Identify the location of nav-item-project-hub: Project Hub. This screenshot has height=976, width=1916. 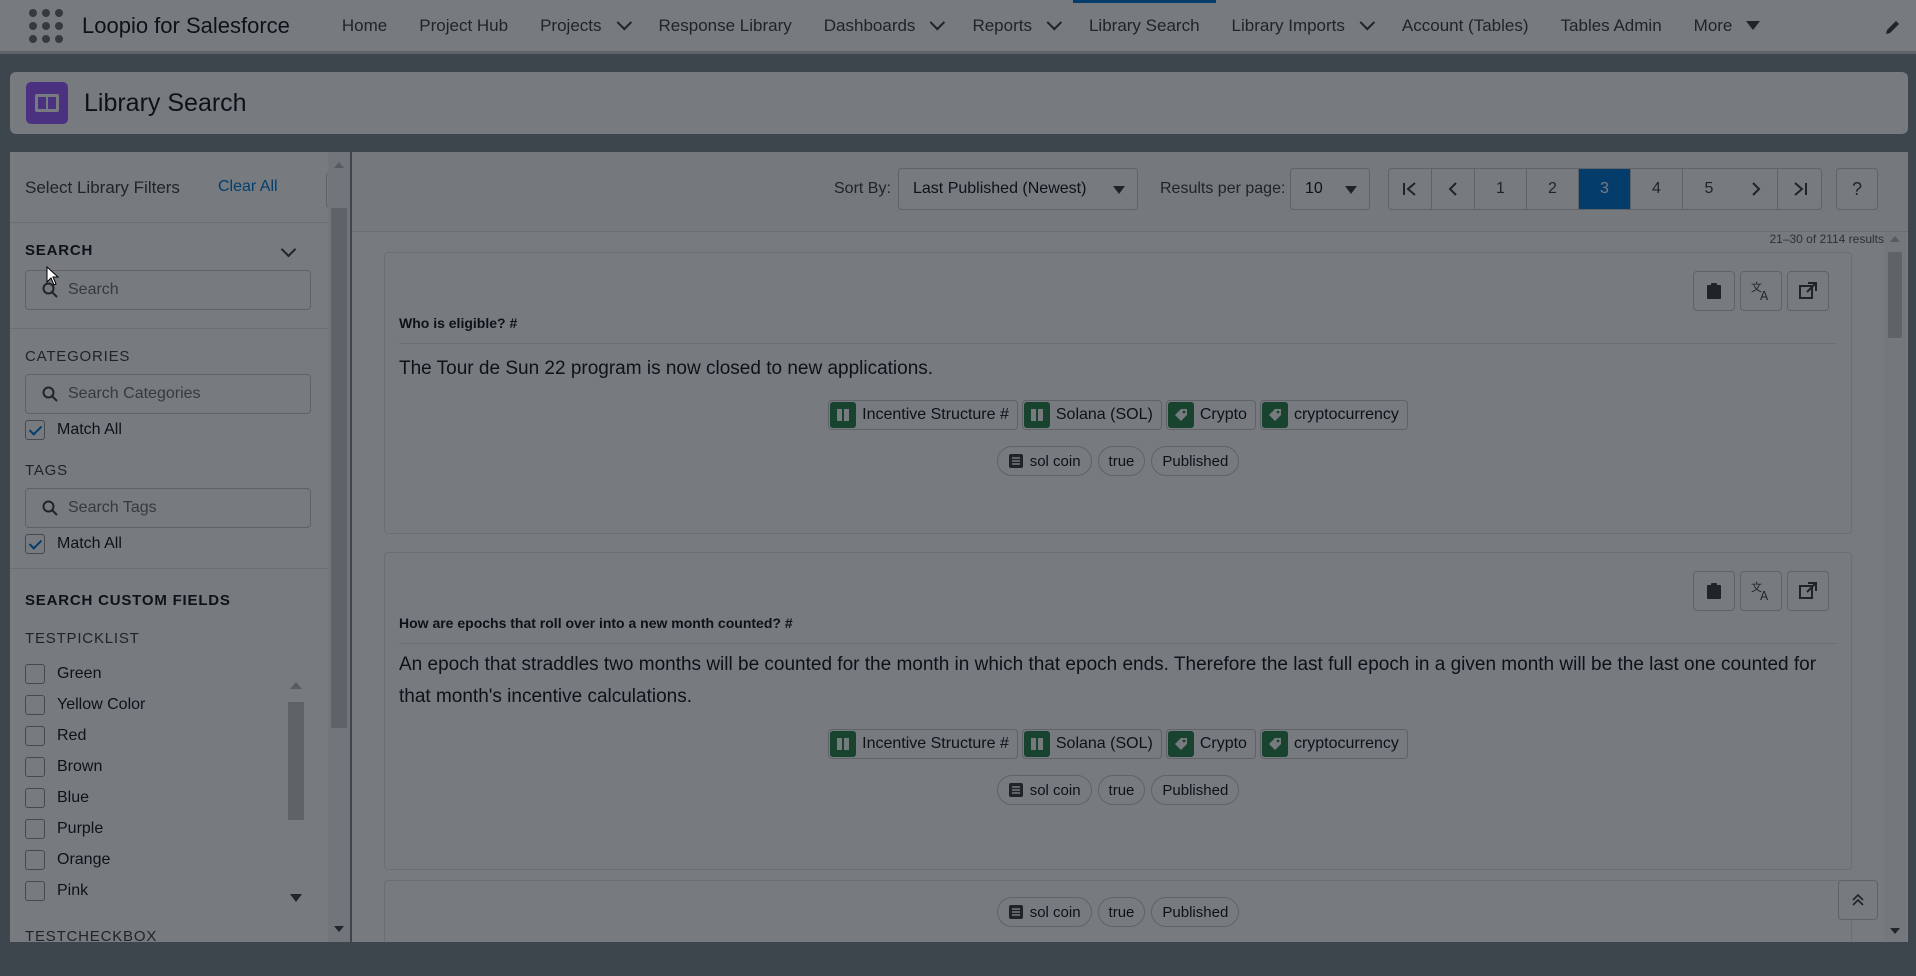
(463, 26).